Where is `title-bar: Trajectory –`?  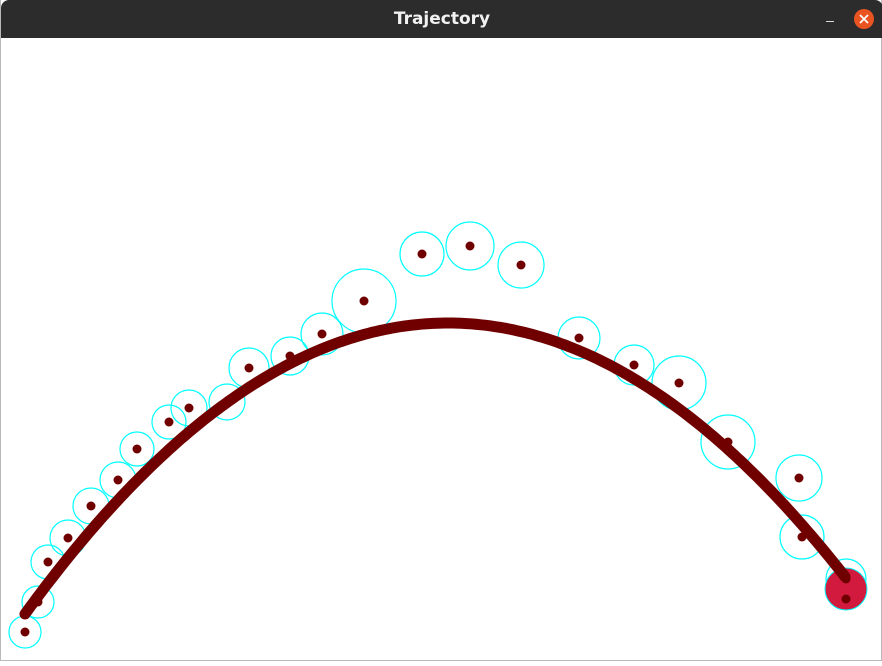 title-bar: Trajectory – is located at coordinates (441, 19).